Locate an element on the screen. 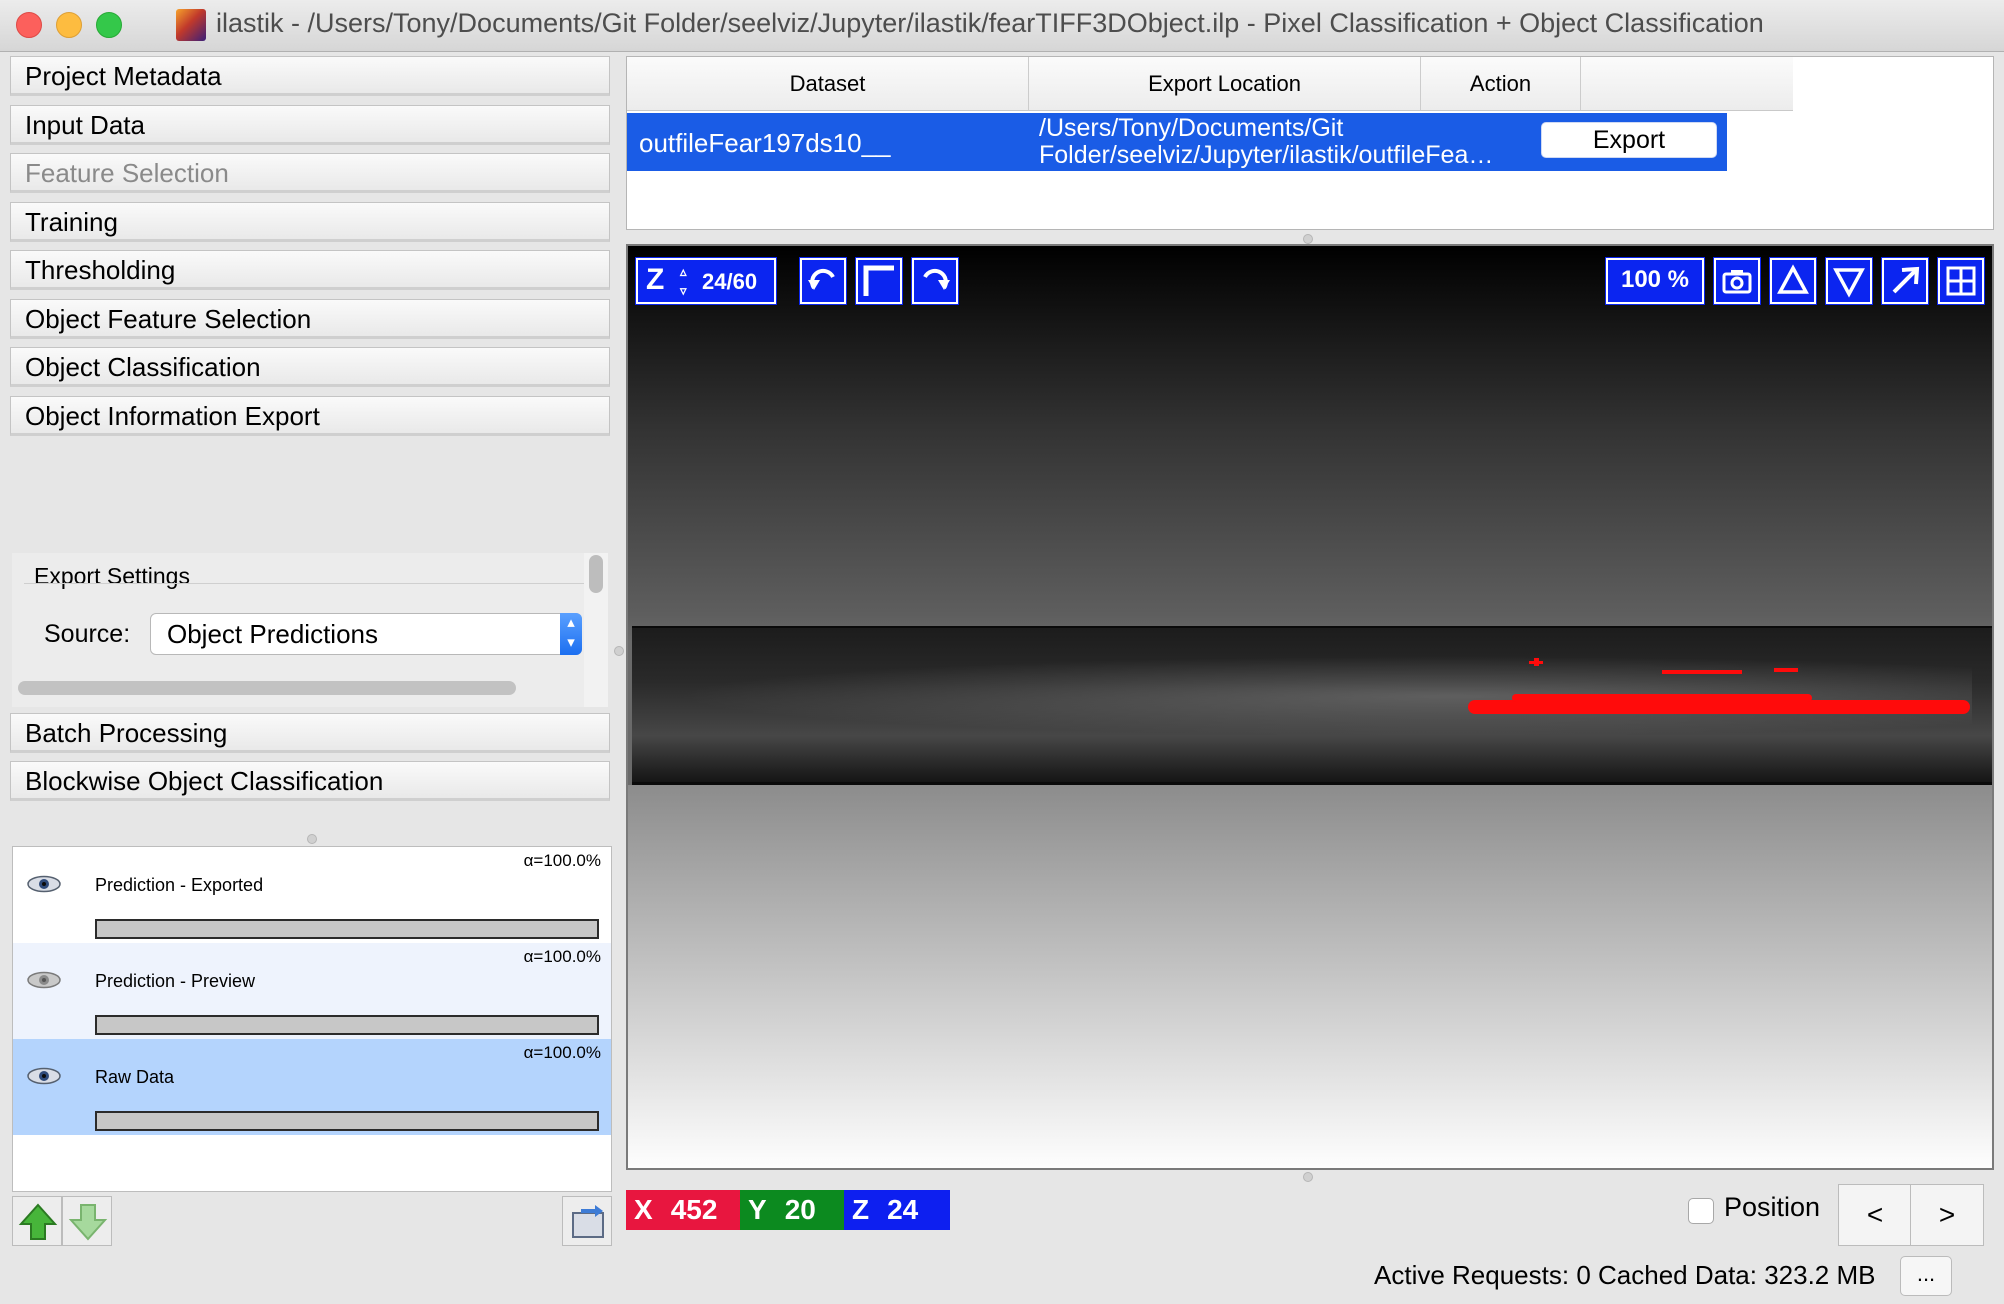 The image size is (2004, 1304). arrow-down-icon is located at coordinates (88, 1222).